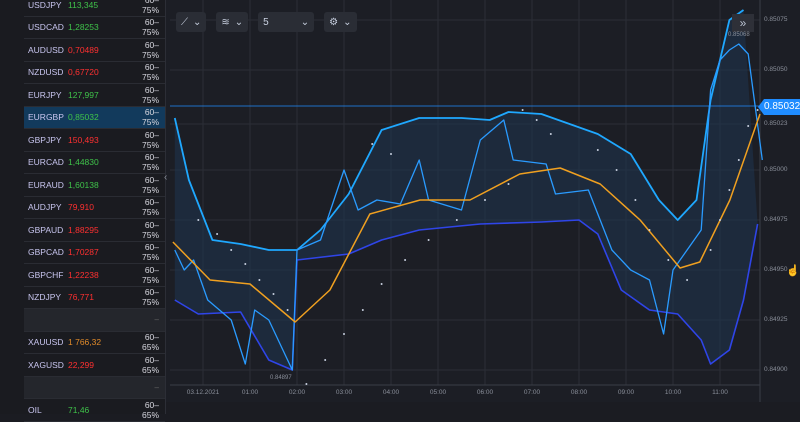  Describe the element at coordinates (250, 392) in the screenshot. I see `x-tick-label: 01:00` at that location.